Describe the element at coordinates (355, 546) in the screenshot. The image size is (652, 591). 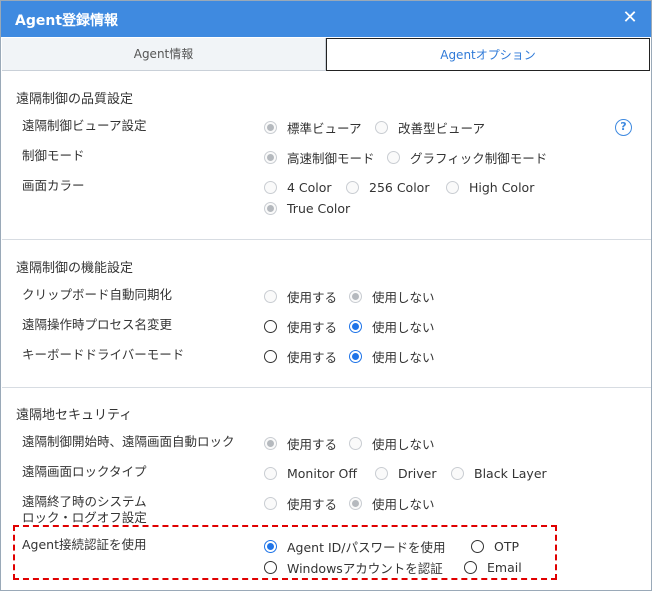
I see `radio-agent-id-password: Agent ID/パスワードを使用` at that location.